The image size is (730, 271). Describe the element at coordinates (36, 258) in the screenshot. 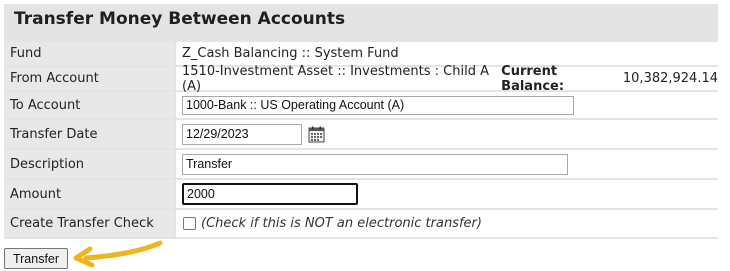

I see `transfer-button: Transfer` at that location.